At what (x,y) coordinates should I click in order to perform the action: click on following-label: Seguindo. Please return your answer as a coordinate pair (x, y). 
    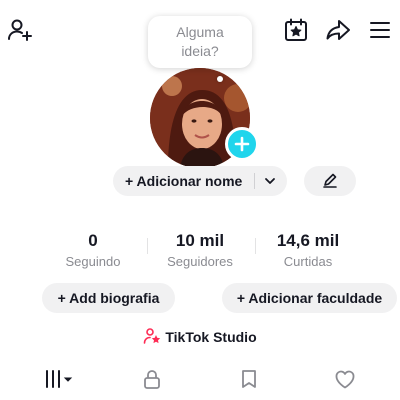
    Looking at the image, I should click on (93, 261).